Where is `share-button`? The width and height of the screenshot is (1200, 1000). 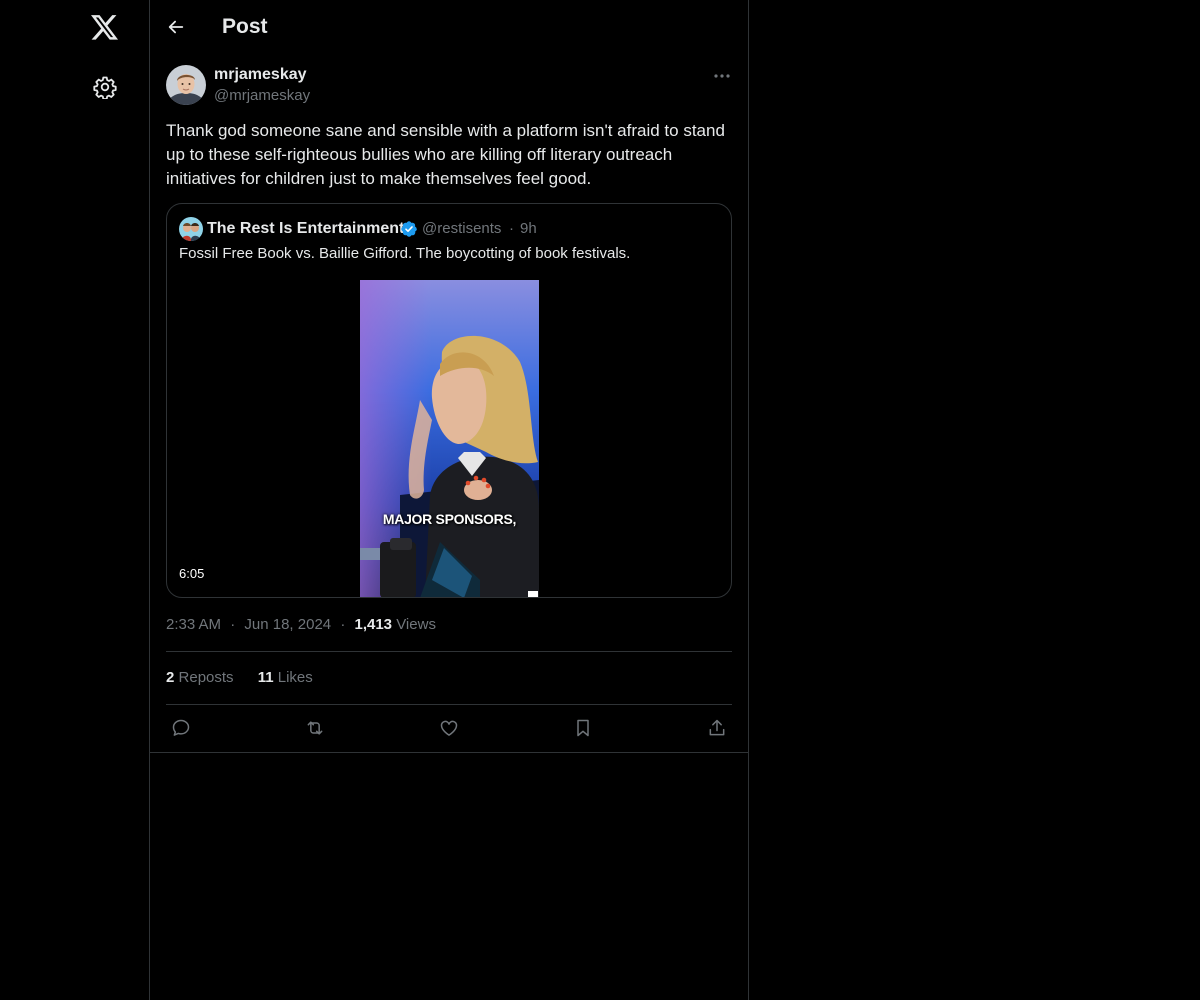 share-button is located at coordinates (717, 728).